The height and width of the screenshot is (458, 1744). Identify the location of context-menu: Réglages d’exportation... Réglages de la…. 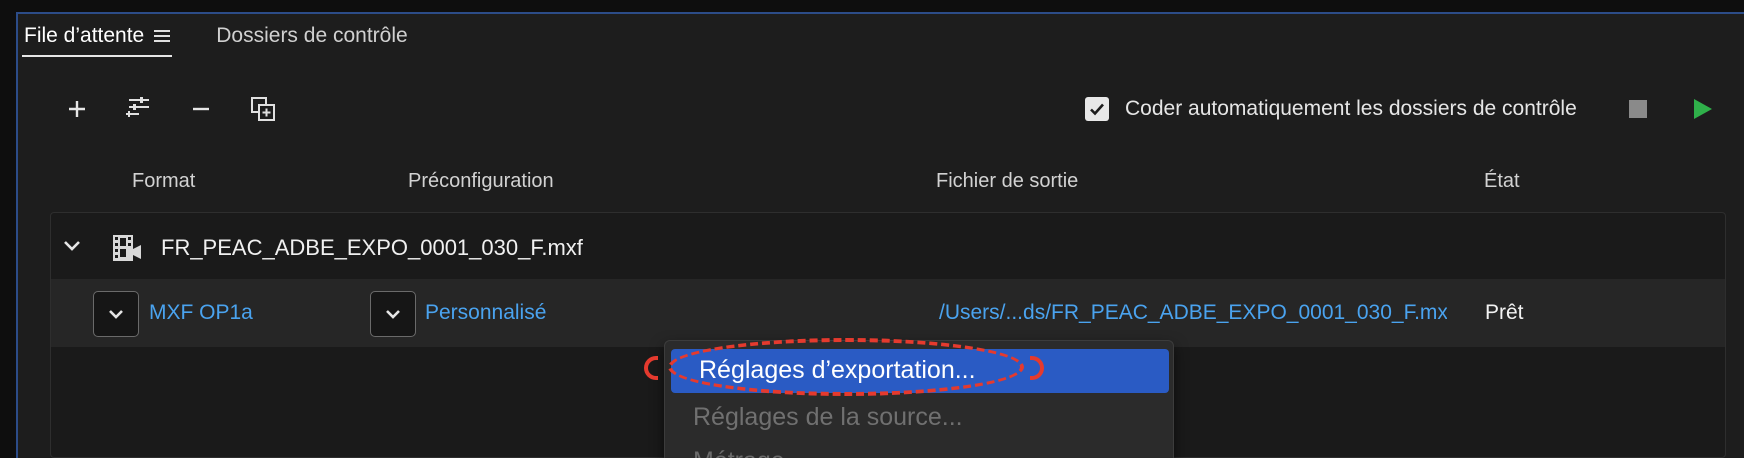
(919, 399).